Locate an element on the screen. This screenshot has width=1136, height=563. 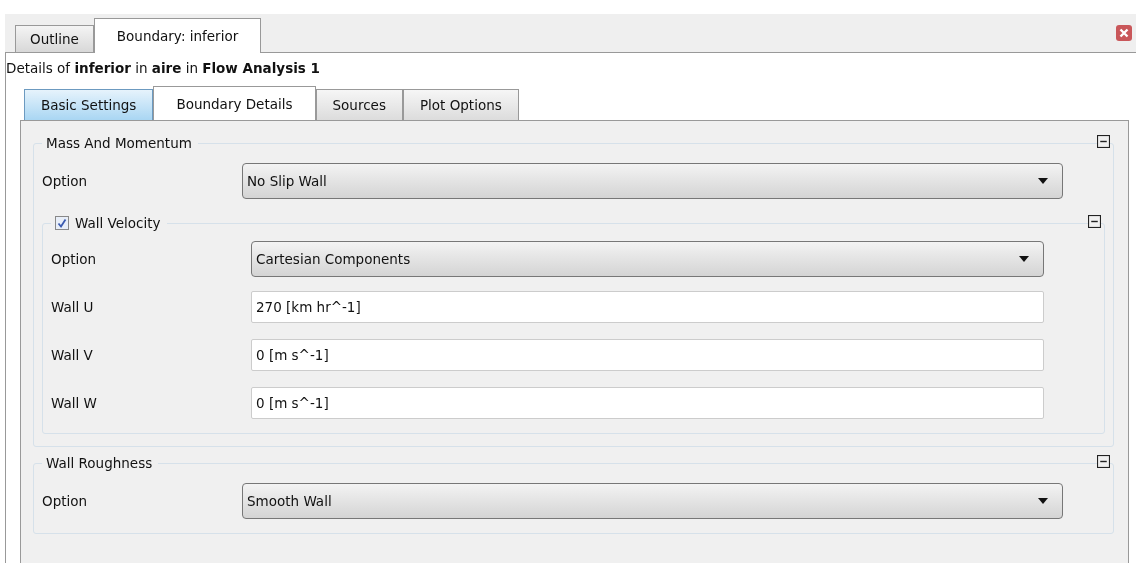
checkbox is located at coordinates (62, 223).